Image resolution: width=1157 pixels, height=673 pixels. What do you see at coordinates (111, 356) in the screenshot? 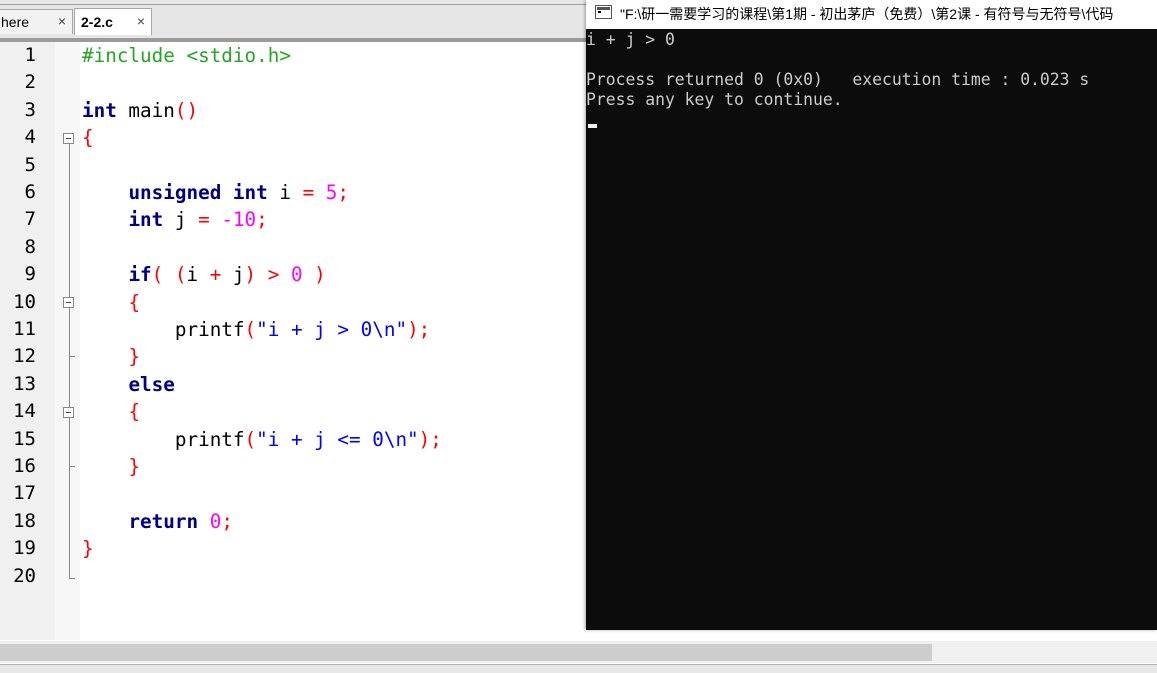
I see `code-line-12: }` at bounding box center [111, 356].